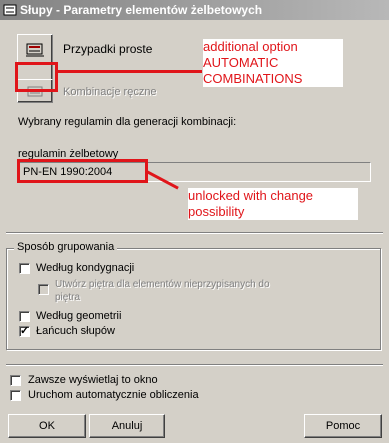 Image resolution: width=389 pixels, height=443 pixels. What do you see at coordinates (273, 204) in the screenshot?
I see `annotation-text: unlocked with change possibility` at bounding box center [273, 204].